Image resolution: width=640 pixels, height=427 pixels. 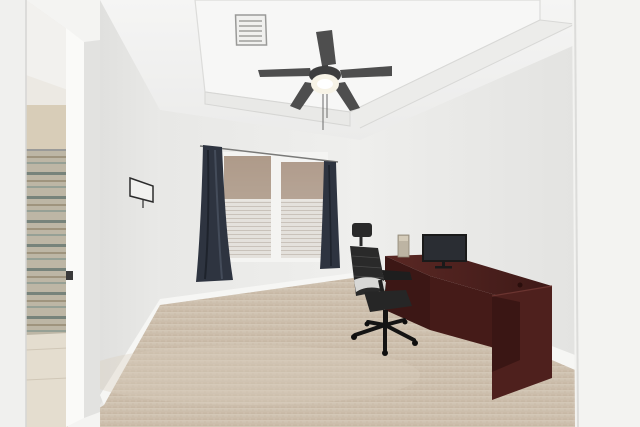 I want to click on door-latch, so click(x=69, y=275).